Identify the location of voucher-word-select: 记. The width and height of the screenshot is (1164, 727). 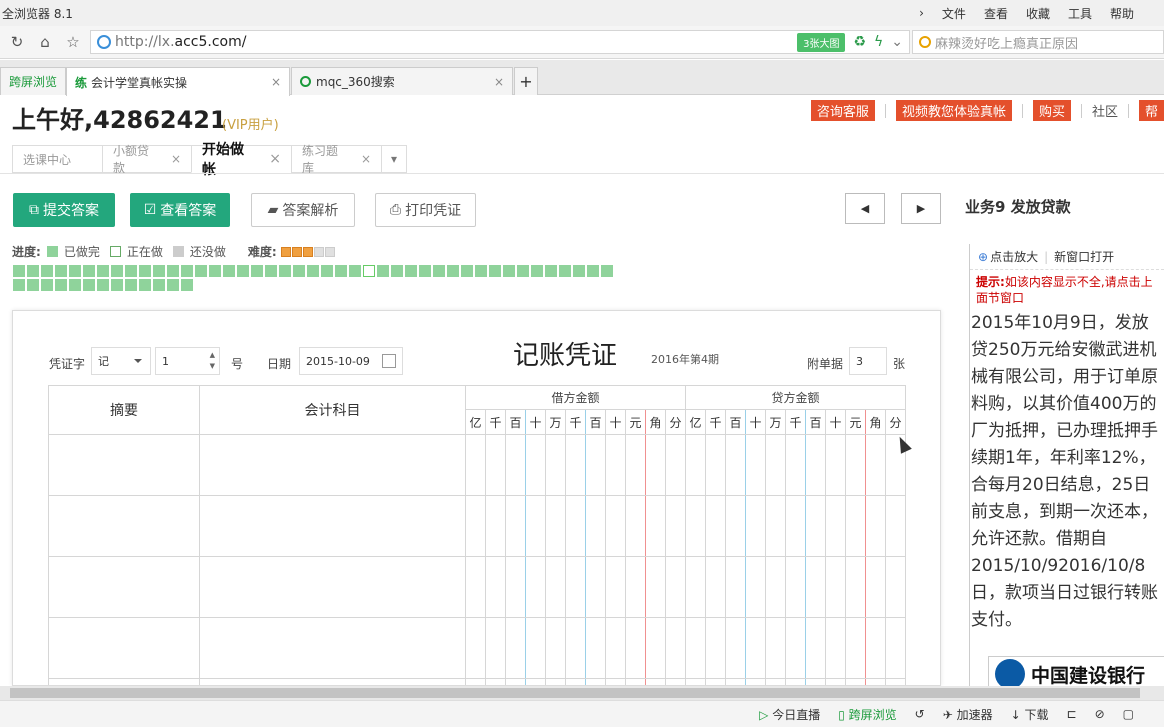
(121, 361).